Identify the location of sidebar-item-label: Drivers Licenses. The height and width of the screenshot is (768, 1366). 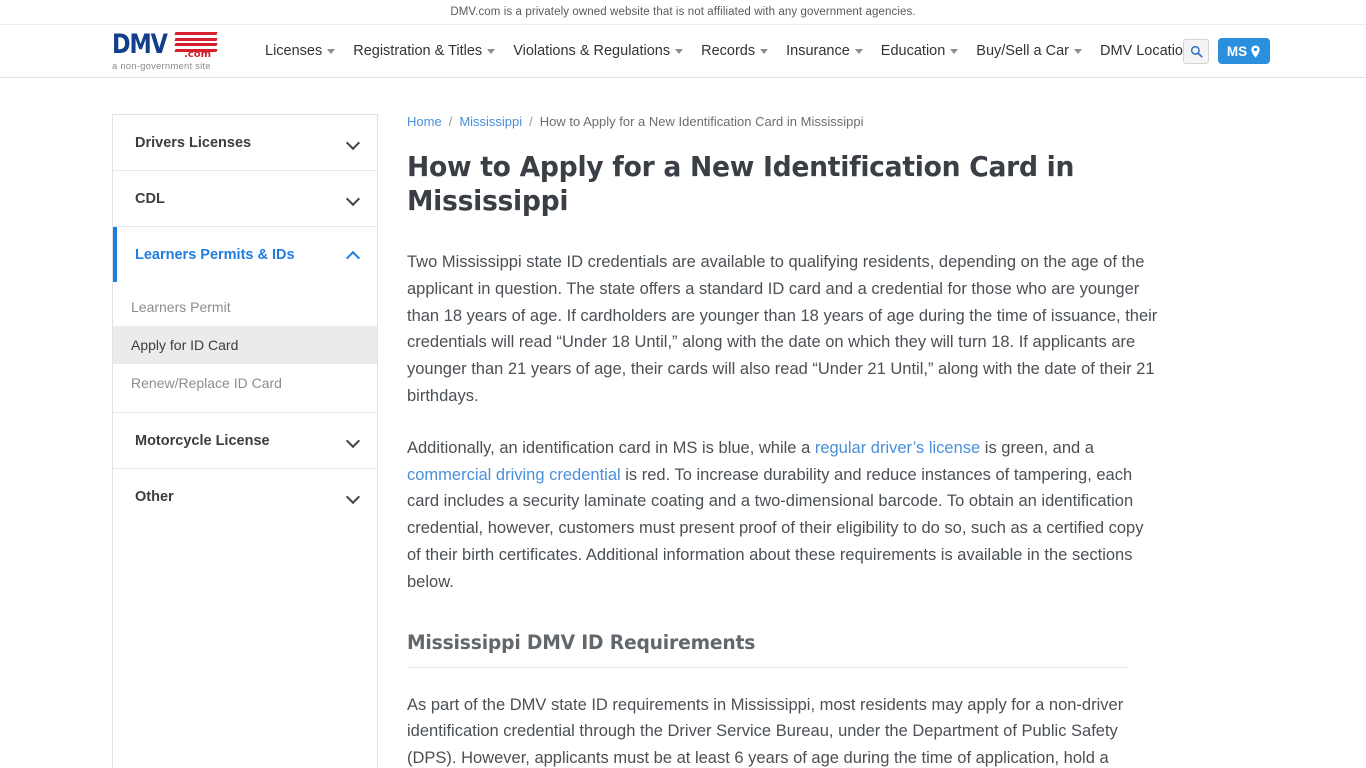
(193, 142).